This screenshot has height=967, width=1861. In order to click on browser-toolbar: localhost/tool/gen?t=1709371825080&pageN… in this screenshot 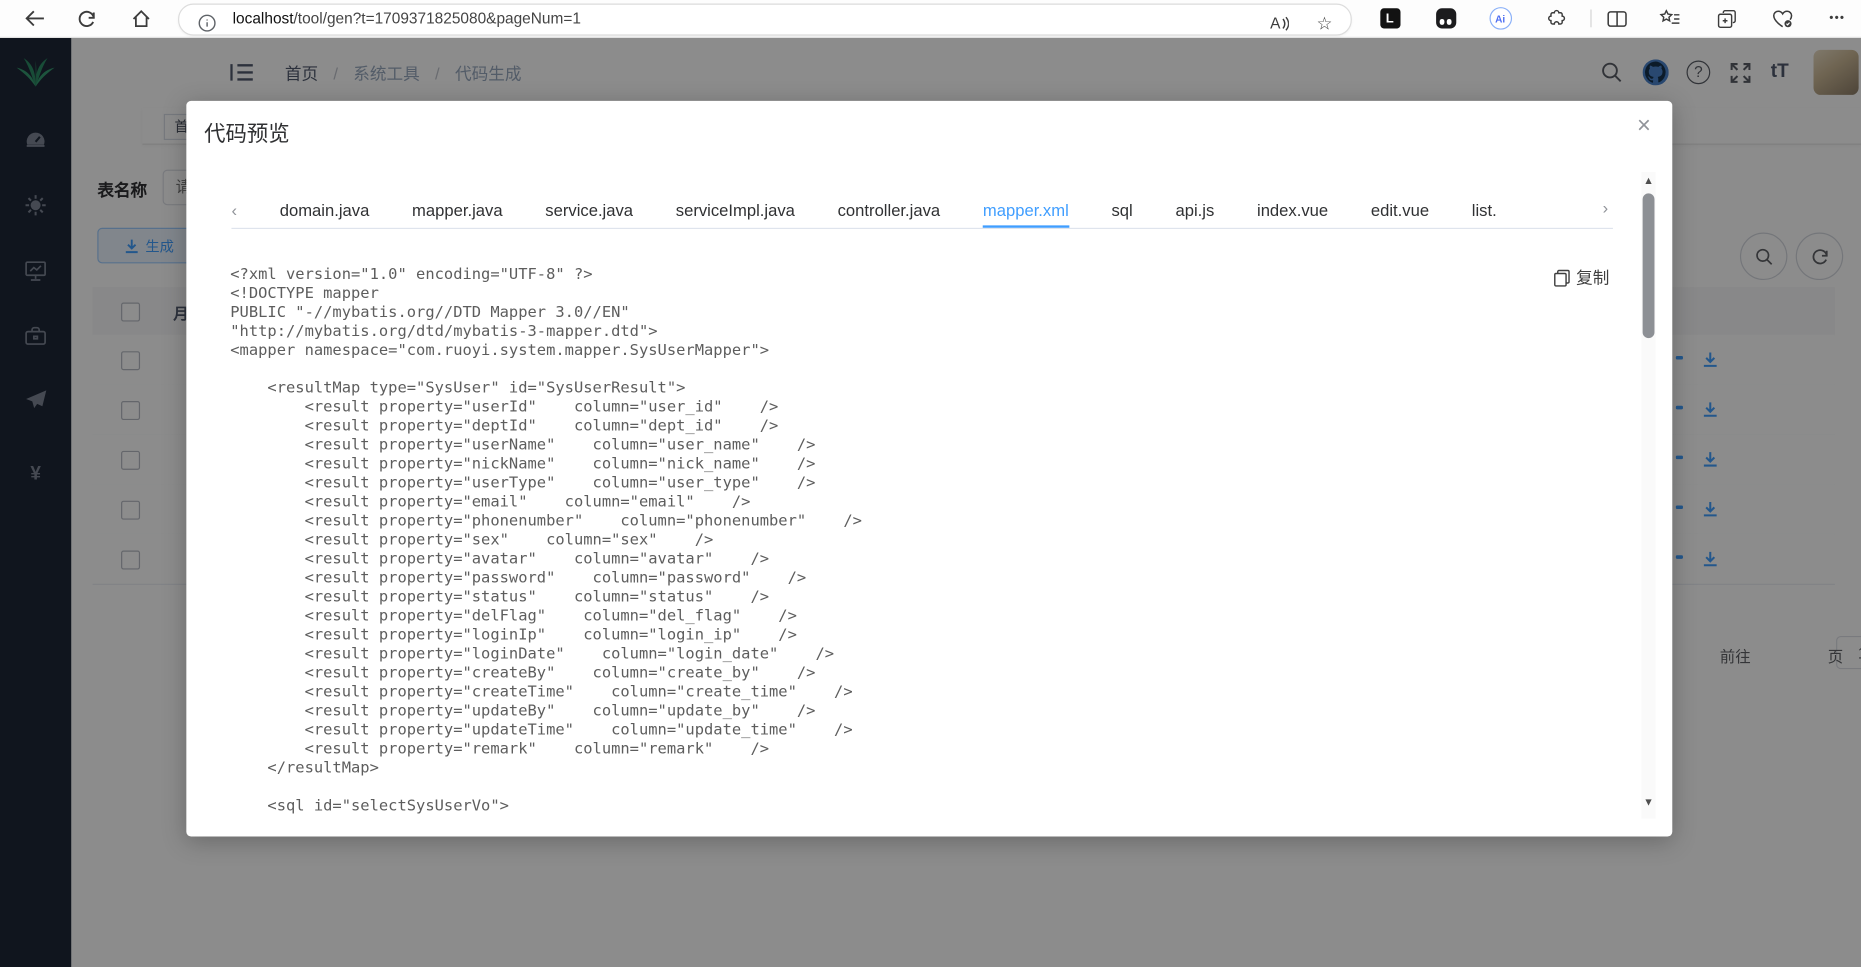, I will do `click(930, 19)`.